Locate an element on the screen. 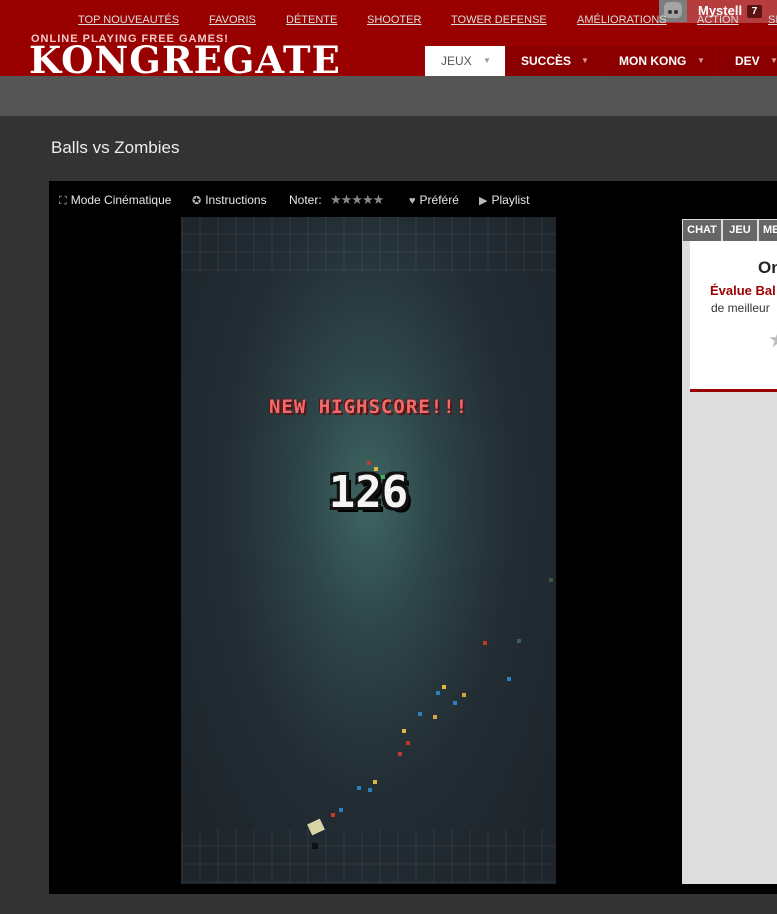 The width and height of the screenshot is (777, 914). fullscreen-icon: ⛶ is located at coordinates (63, 201).